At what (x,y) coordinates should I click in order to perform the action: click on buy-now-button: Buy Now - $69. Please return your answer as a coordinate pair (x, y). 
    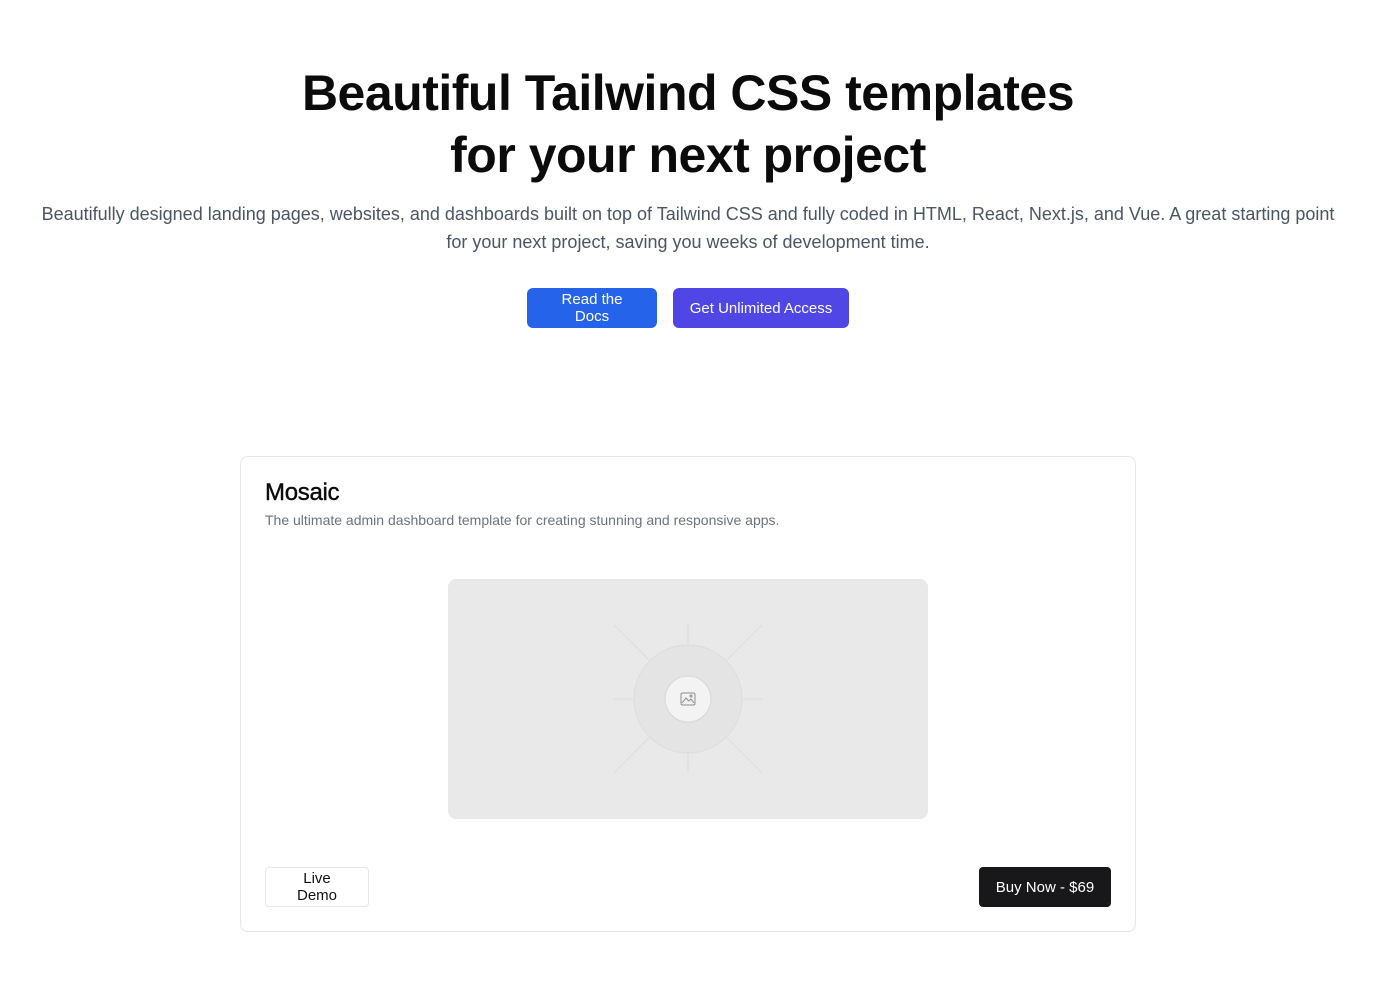
    Looking at the image, I should click on (1045, 887).